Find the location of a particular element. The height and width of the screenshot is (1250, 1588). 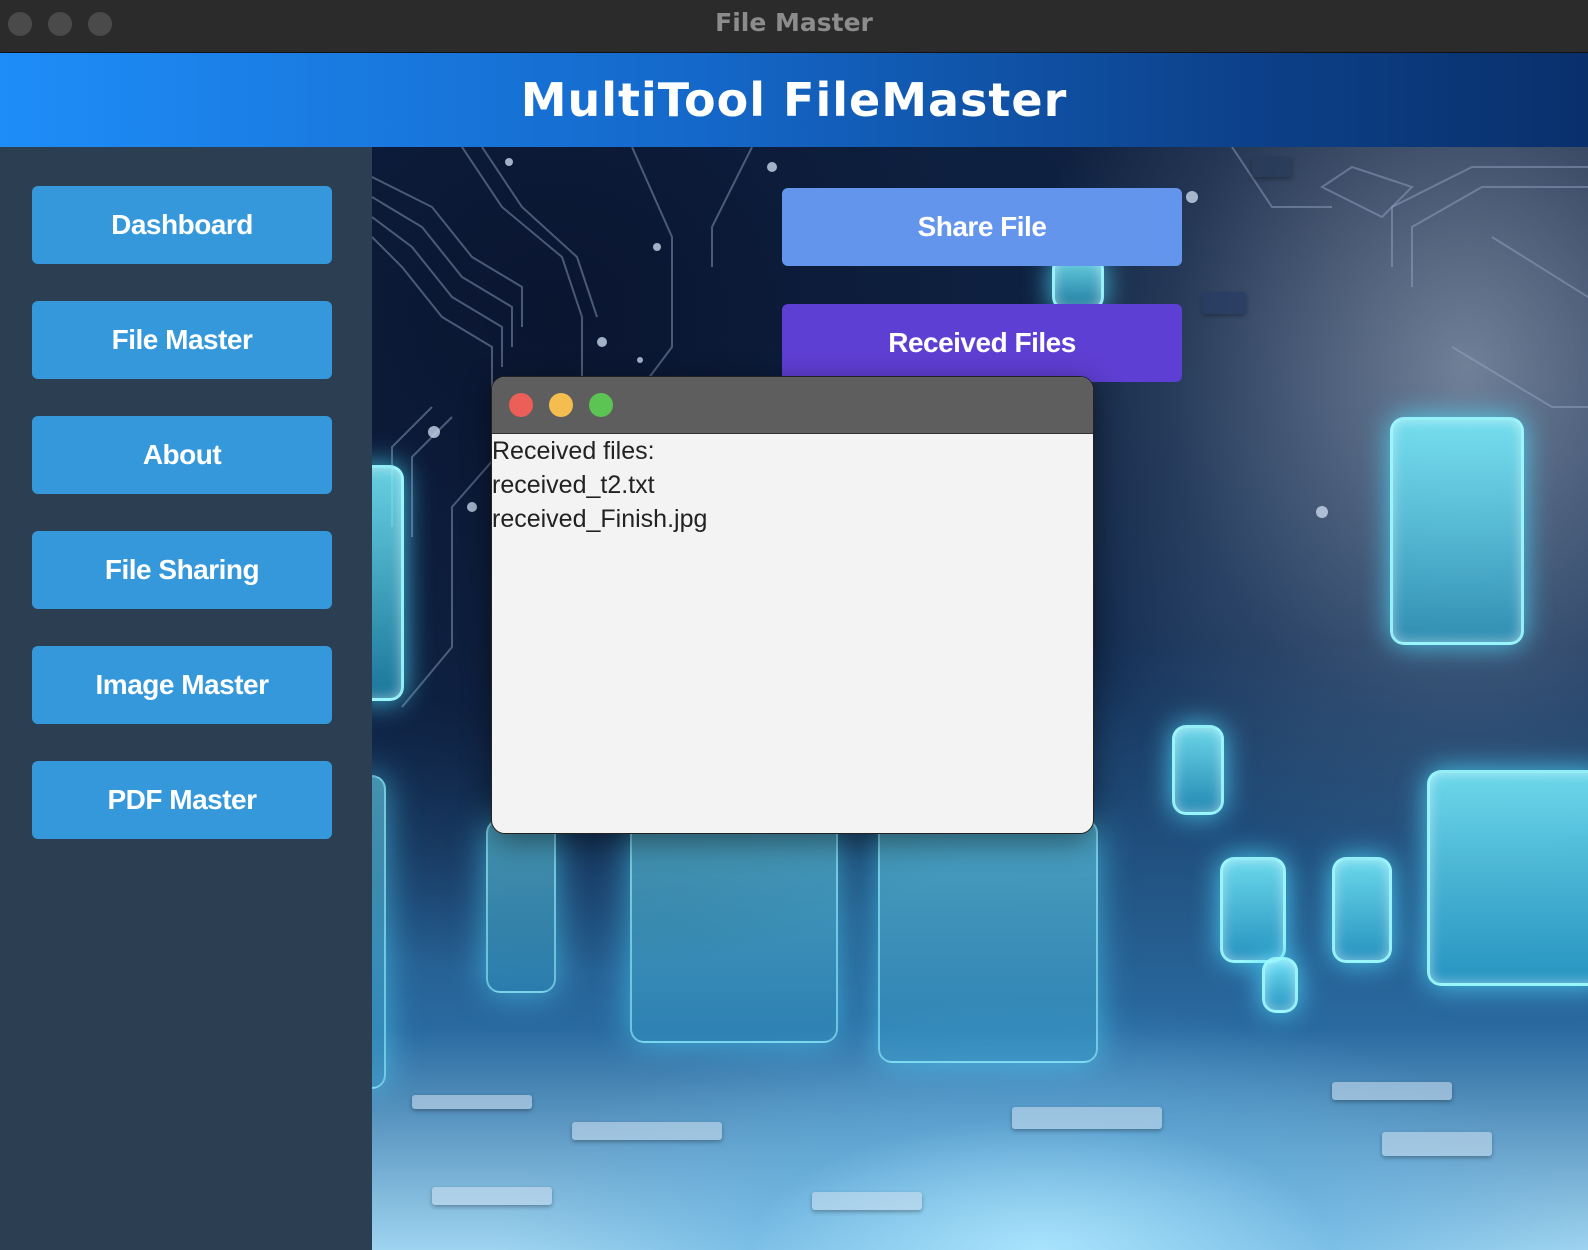

sidebar-item-dashboard: Dashboard is located at coordinates (182, 225).